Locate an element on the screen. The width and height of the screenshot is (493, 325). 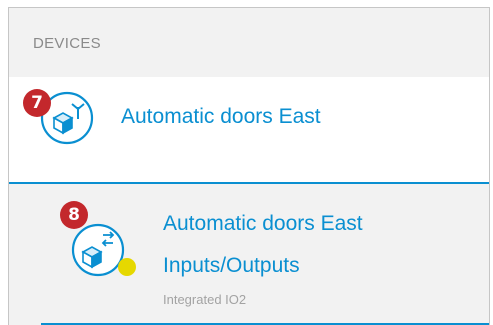
io-module-icon is located at coordinates (103, 250).